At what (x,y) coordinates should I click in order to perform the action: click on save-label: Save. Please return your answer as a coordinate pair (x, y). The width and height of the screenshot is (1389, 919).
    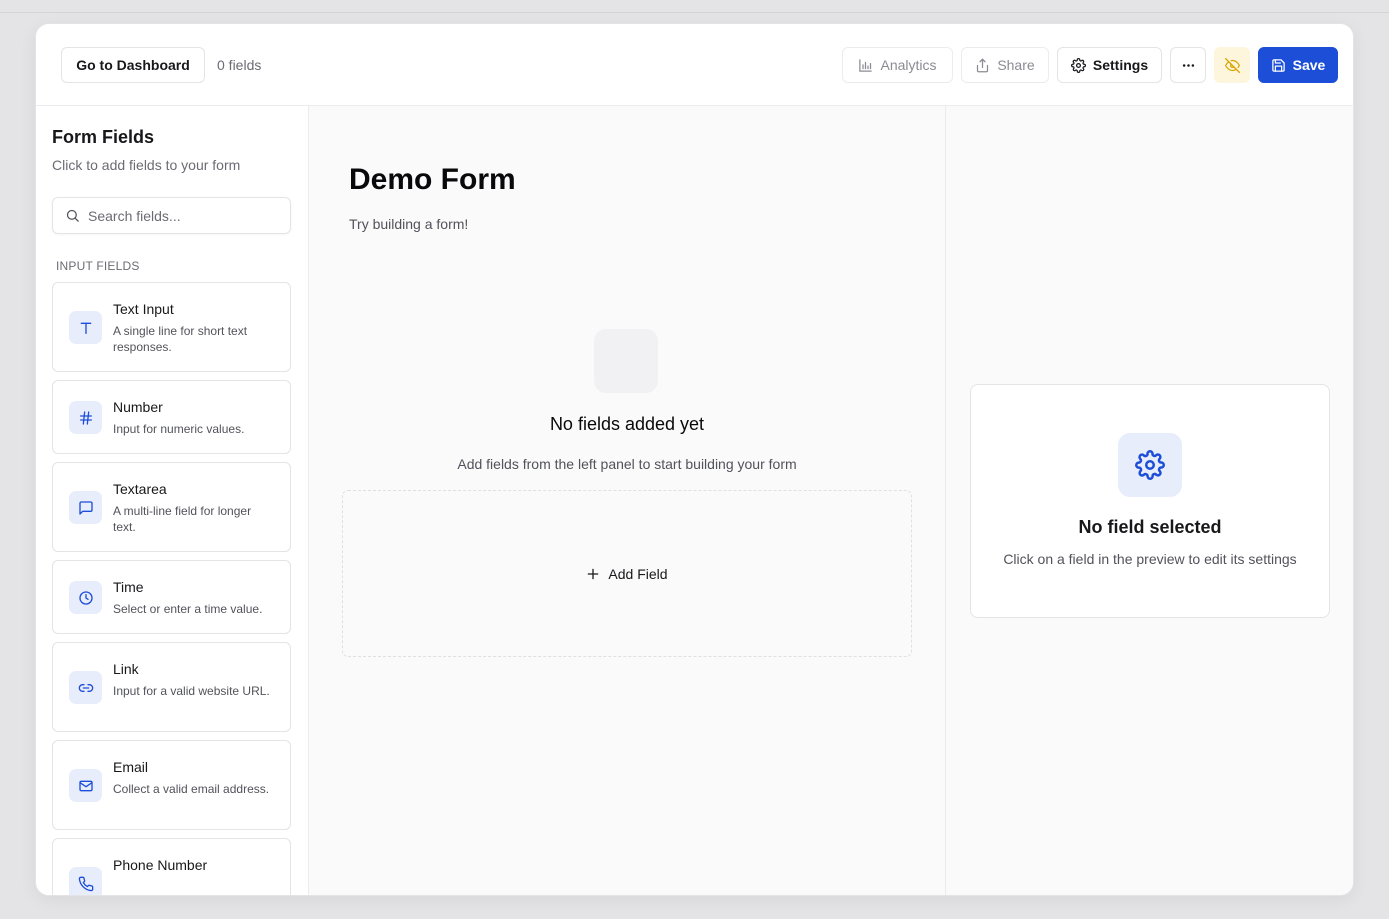
    Looking at the image, I should click on (1309, 65).